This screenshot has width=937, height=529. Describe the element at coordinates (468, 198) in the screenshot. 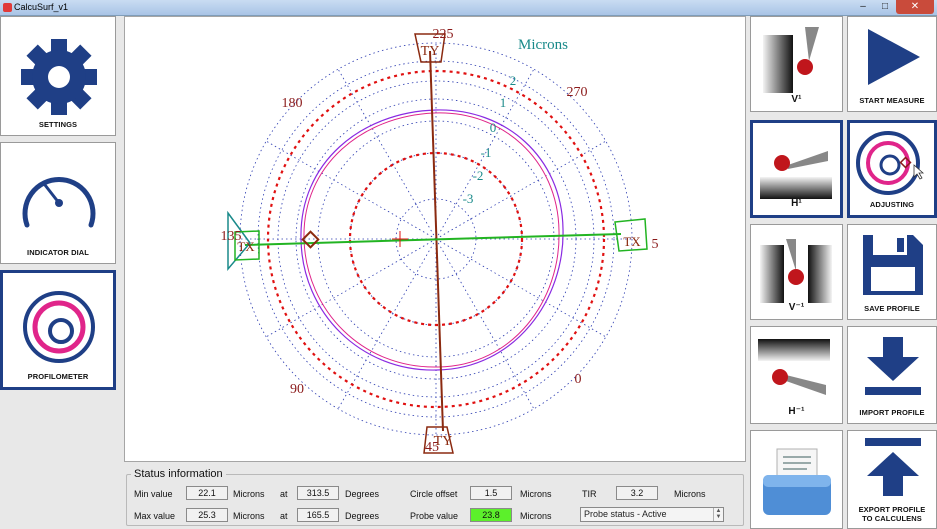

I see `ring-label: -3` at that location.